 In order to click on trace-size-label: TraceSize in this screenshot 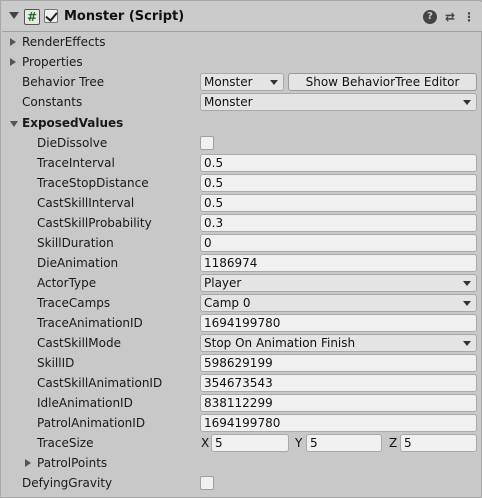, I will do `click(65, 443)`.